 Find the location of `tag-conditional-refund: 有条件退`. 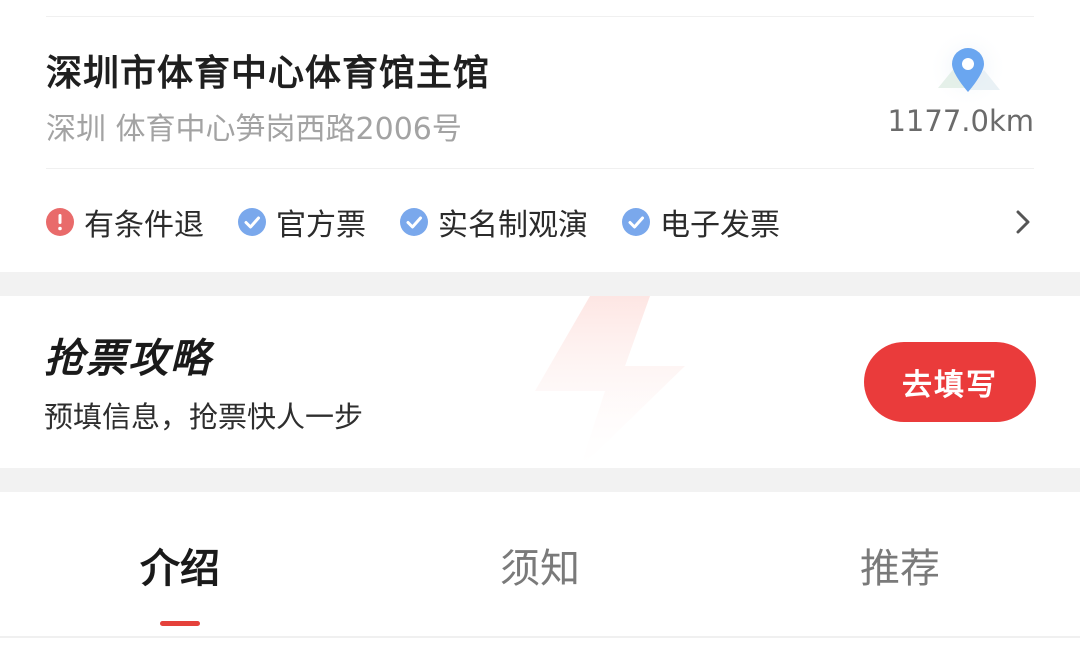

tag-conditional-refund: 有条件退 is located at coordinates (125, 222).